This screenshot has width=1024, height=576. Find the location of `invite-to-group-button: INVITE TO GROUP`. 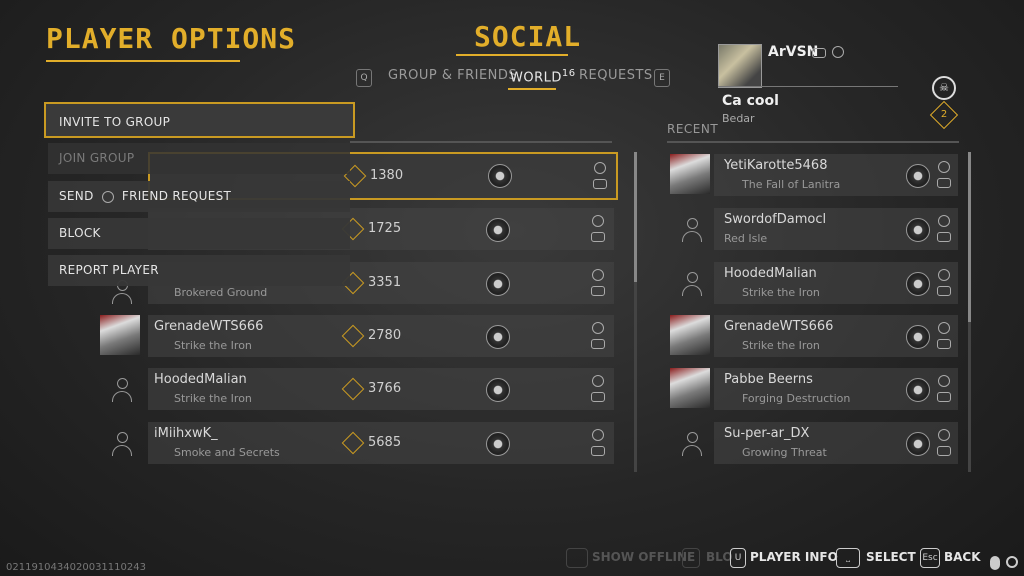

invite-to-group-button: INVITE TO GROUP is located at coordinates (199, 120).